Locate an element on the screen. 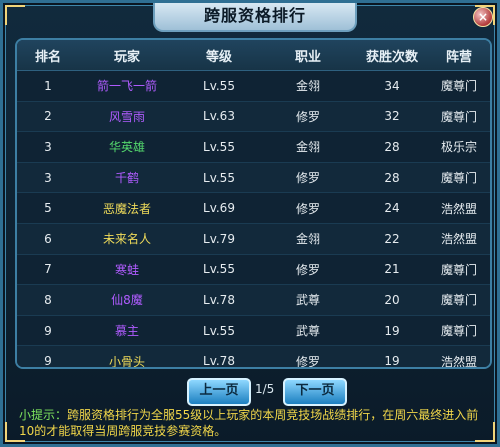  table-row: 3 华英雄 Lv.55 金翎 28 极乐宗 is located at coordinates (253, 147).